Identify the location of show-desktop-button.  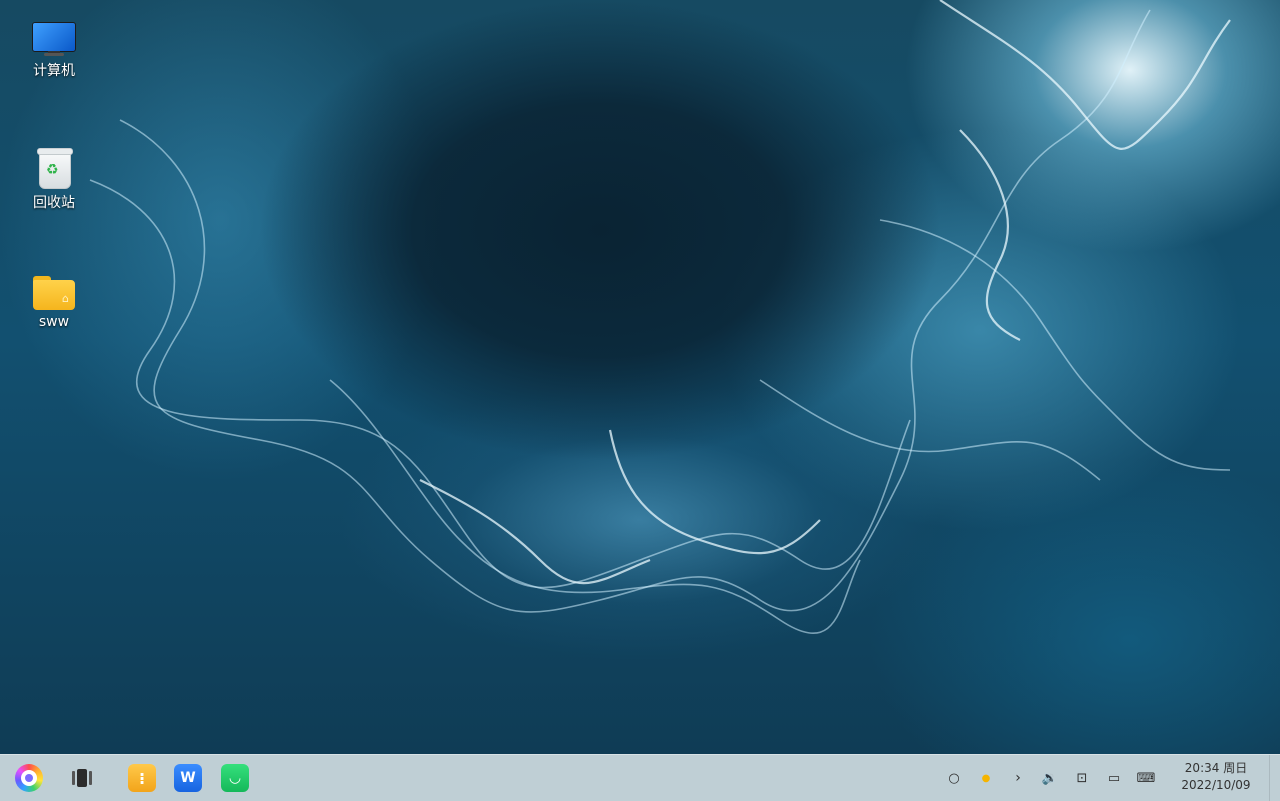
(1274, 778).